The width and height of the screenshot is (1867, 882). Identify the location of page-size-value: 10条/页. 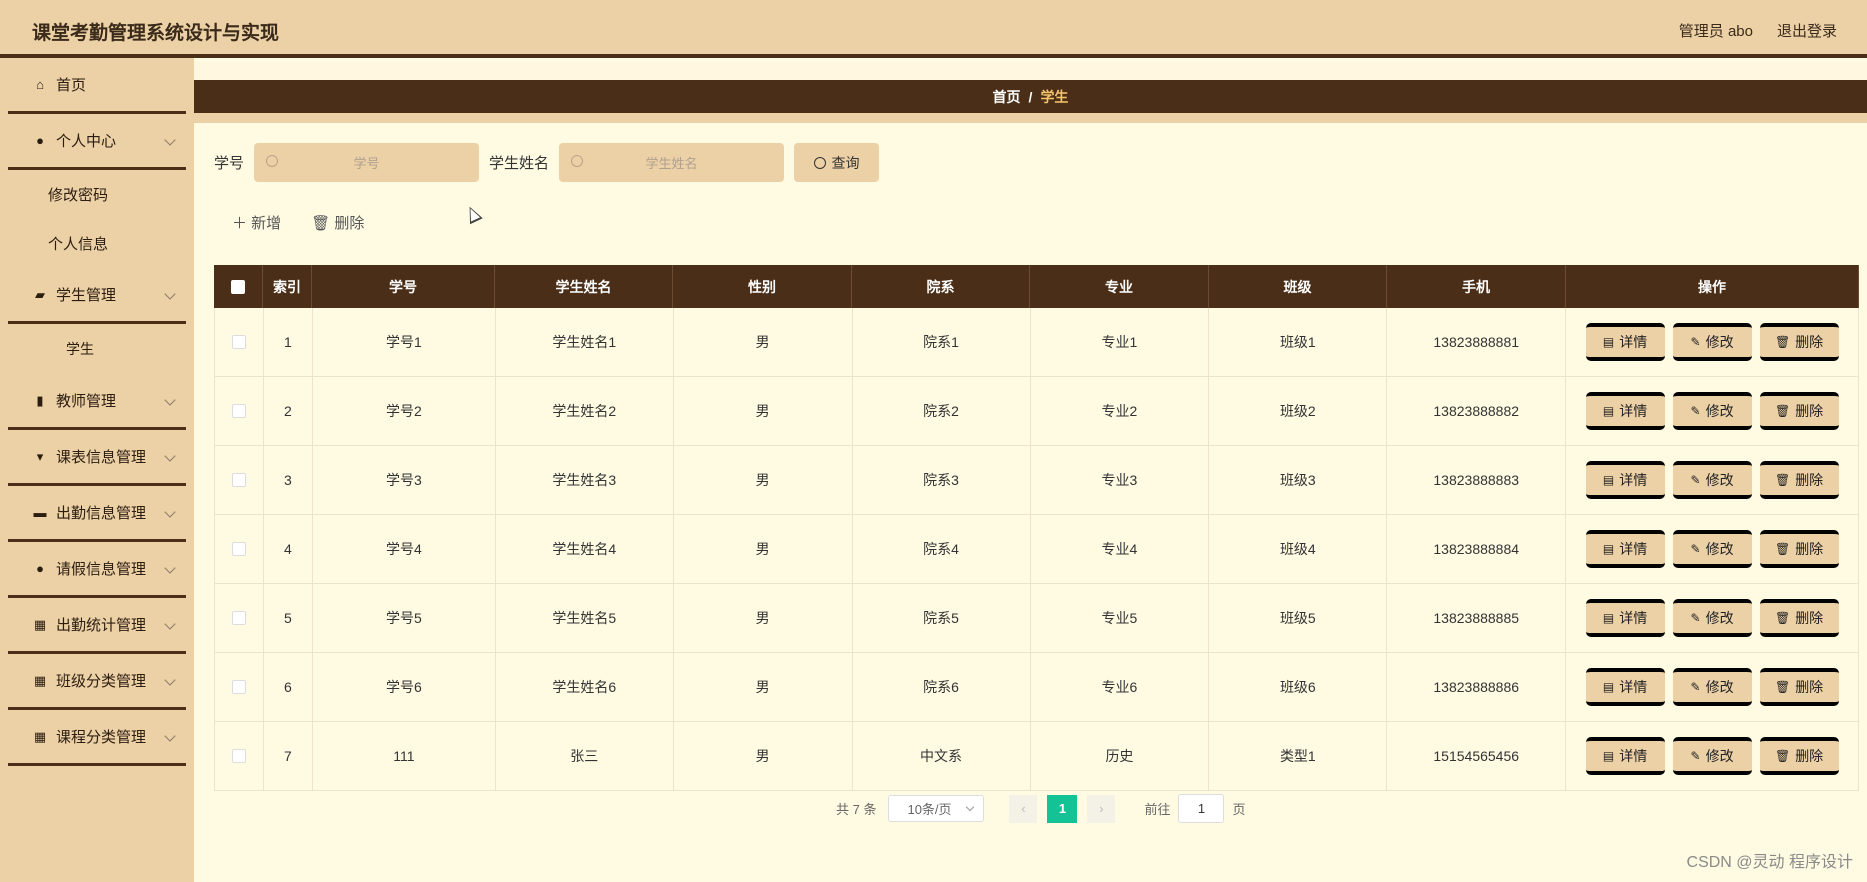
(929, 809).